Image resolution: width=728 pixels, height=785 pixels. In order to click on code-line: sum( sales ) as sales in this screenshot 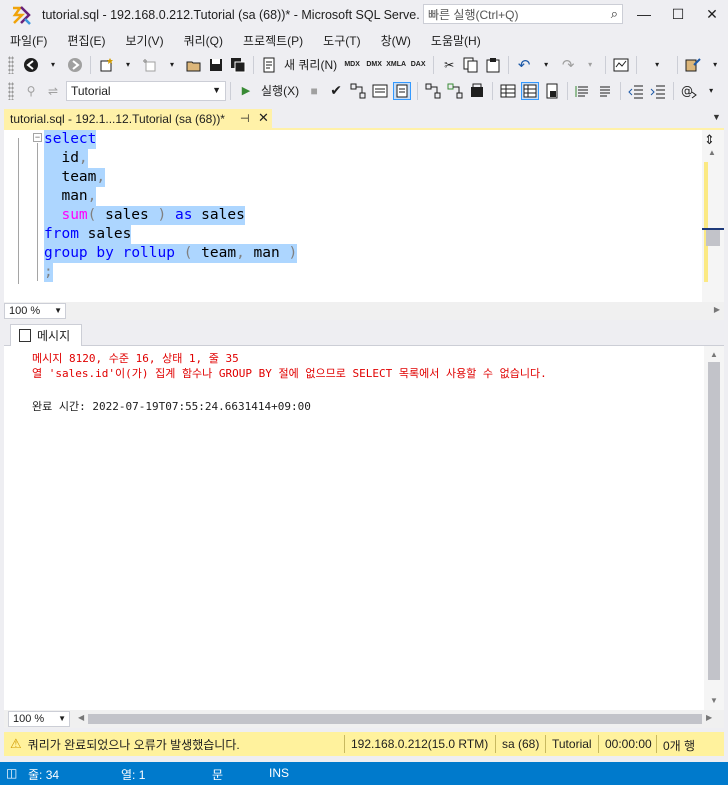, I will do `click(144, 215)`.